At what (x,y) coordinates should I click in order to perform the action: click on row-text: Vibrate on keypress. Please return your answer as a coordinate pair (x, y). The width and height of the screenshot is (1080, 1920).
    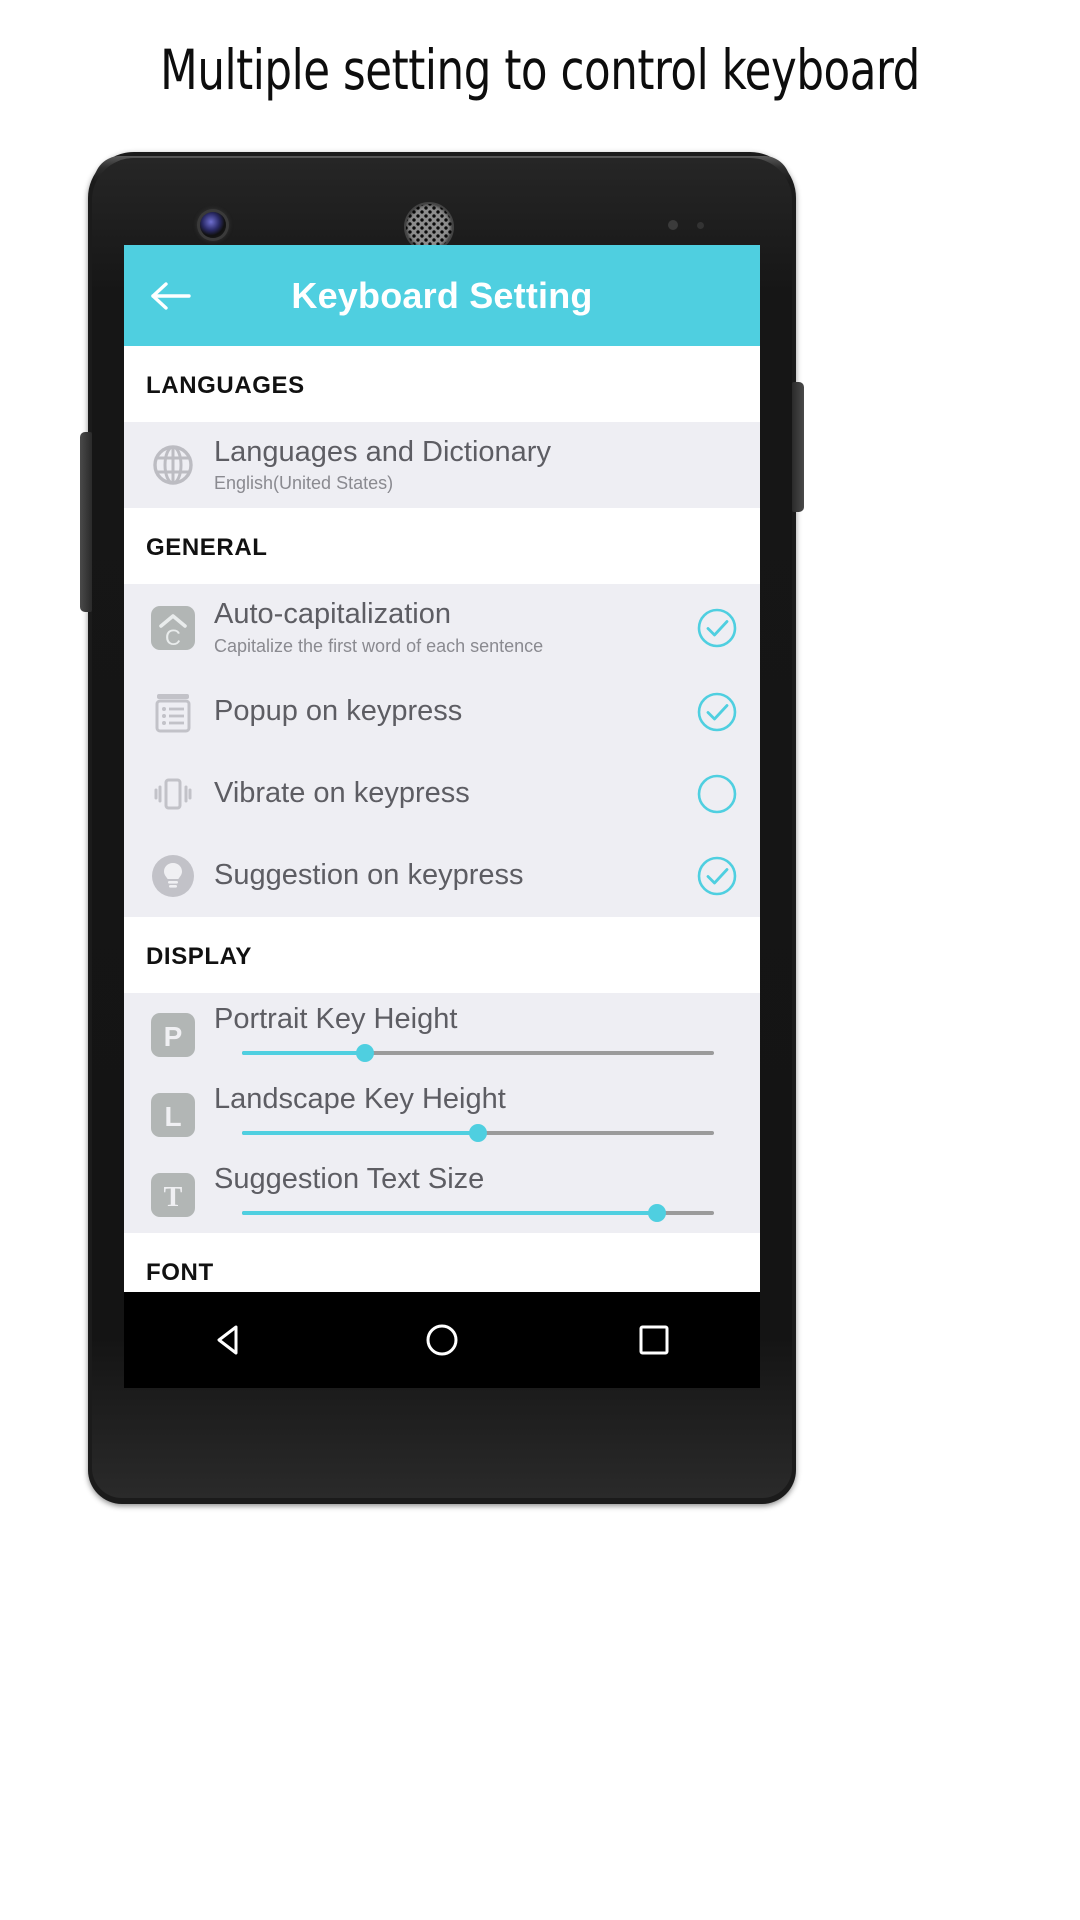
    Looking at the image, I should click on (449, 793).